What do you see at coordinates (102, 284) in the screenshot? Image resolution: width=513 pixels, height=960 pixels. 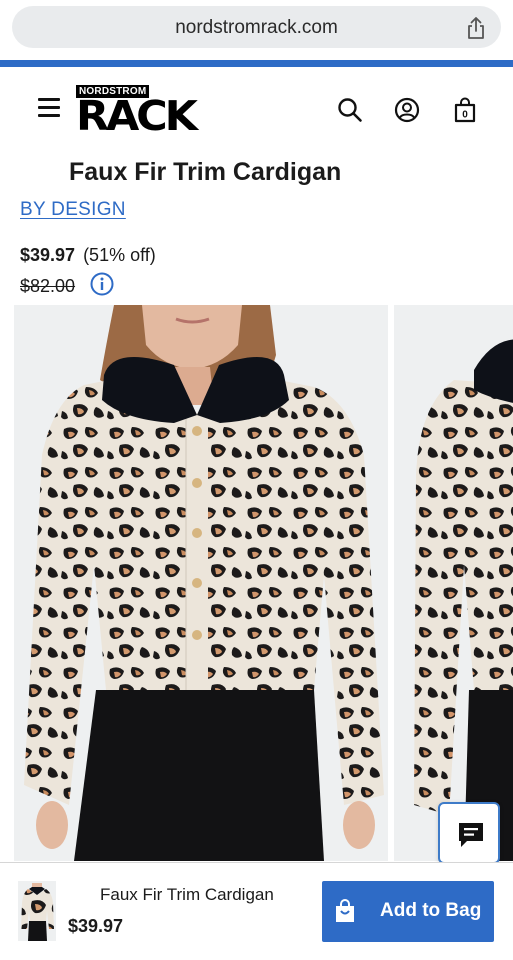 I see `info-icon` at bounding box center [102, 284].